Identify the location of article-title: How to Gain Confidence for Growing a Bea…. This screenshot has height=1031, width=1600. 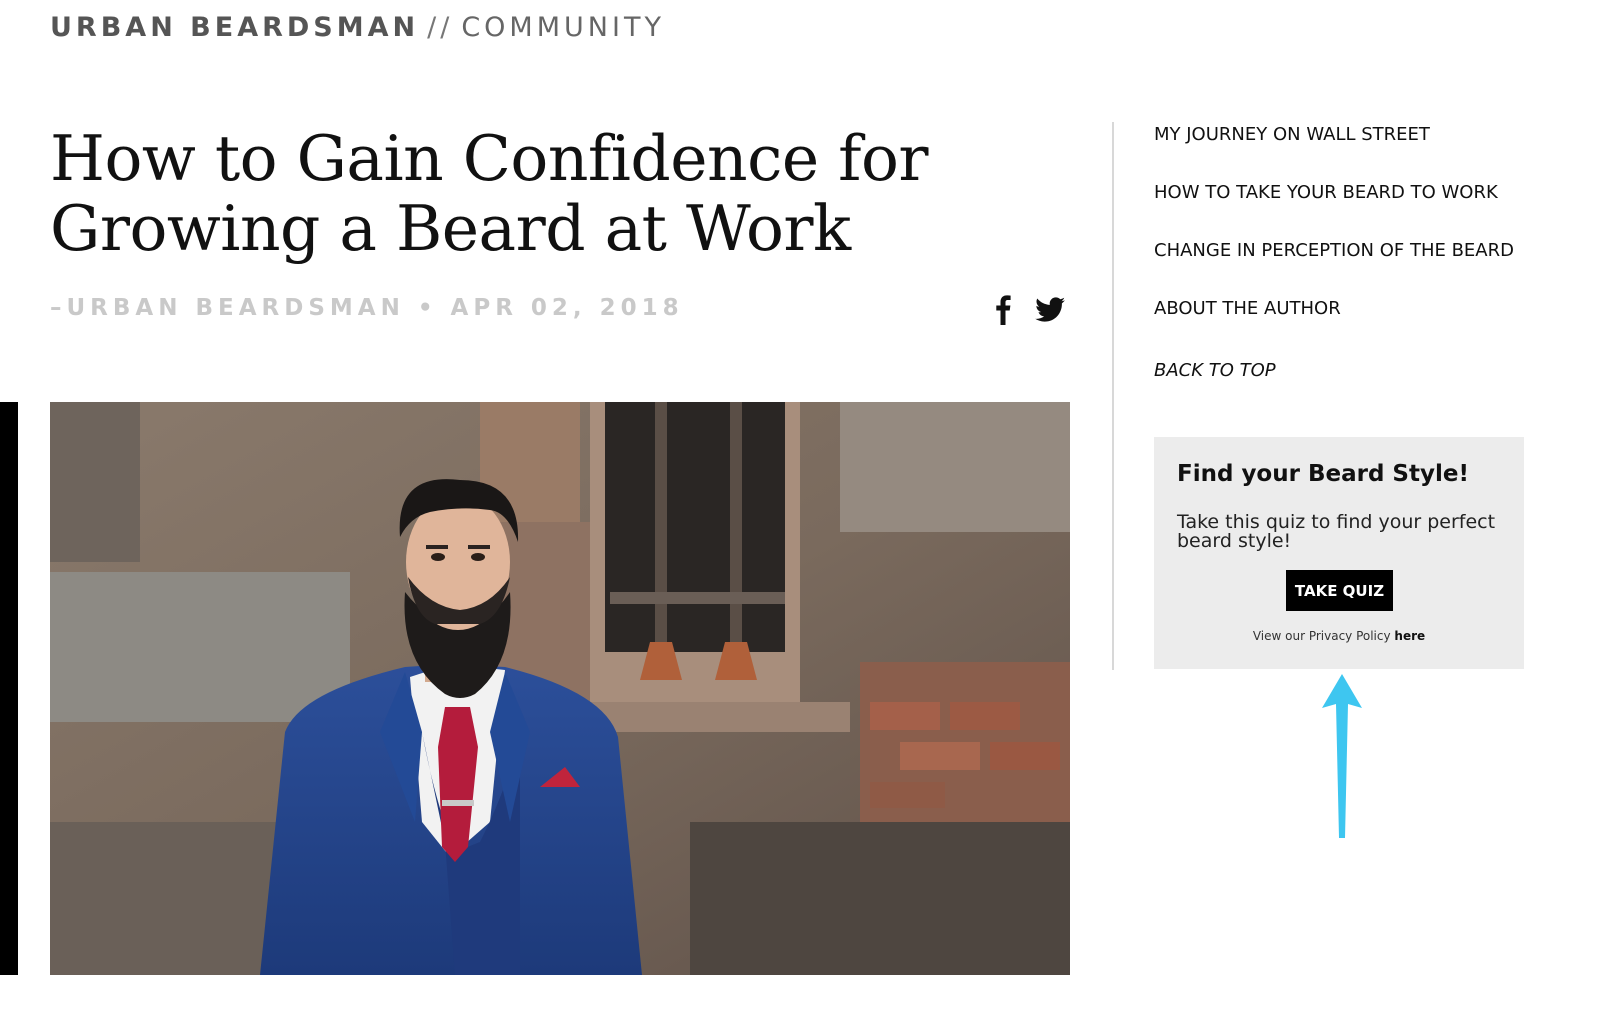
(489, 193).